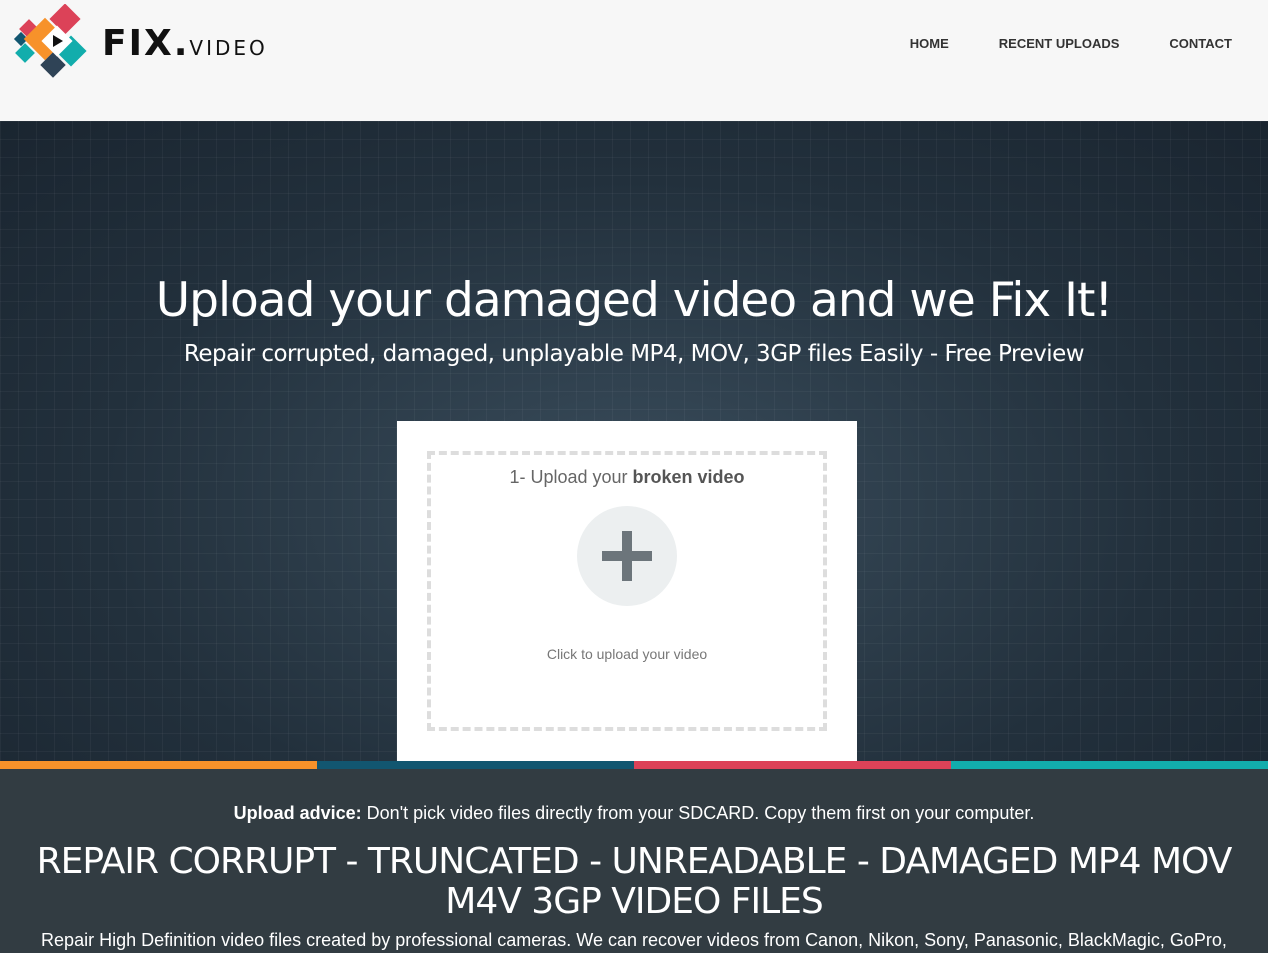 Image resolution: width=1268 pixels, height=953 pixels. What do you see at coordinates (627, 654) in the screenshot?
I see `upload-hint: Click to upload your video` at bounding box center [627, 654].